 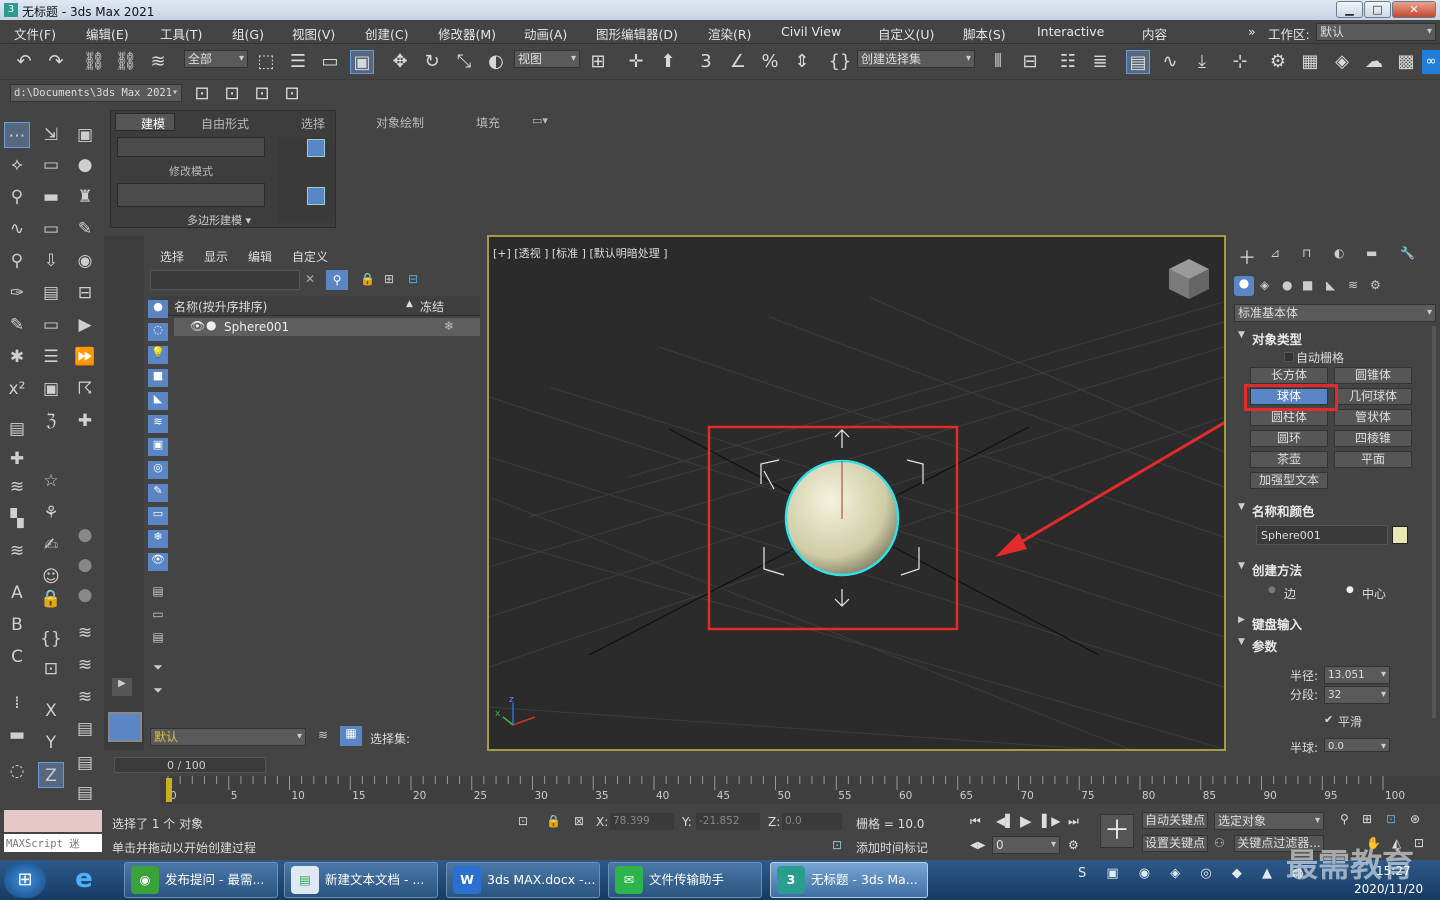 What do you see at coordinates (1264, 285) in the screenshot?
I see `shapes-category-icon: ◈` at bounding box center [1264, 285].